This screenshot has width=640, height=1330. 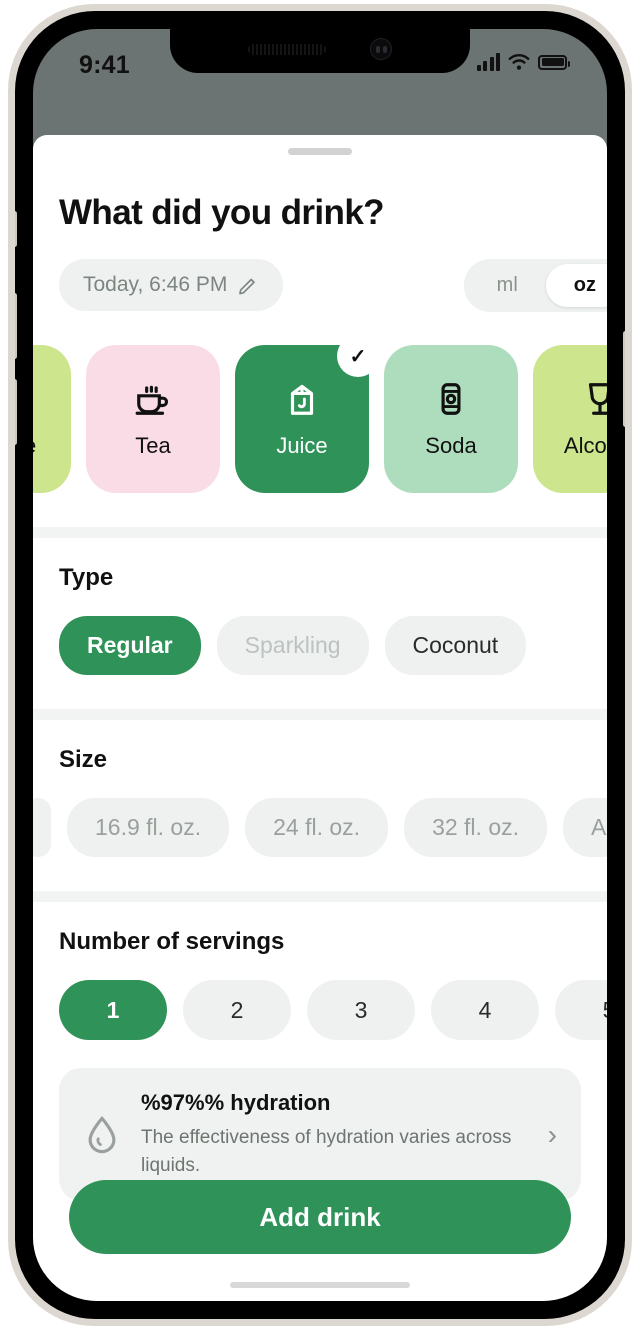 What do you see at coordinates (236, 1102) in the screenshot?
I see `hydration-title: %97%% hydration` at bounding box center [236, 1102].